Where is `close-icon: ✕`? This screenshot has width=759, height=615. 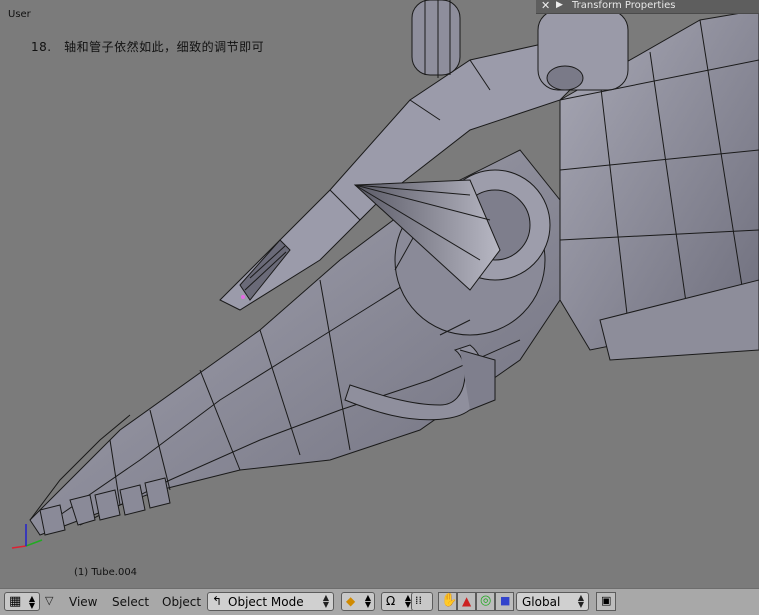
close-icon: ✕ is located at coordinates (545, 6).